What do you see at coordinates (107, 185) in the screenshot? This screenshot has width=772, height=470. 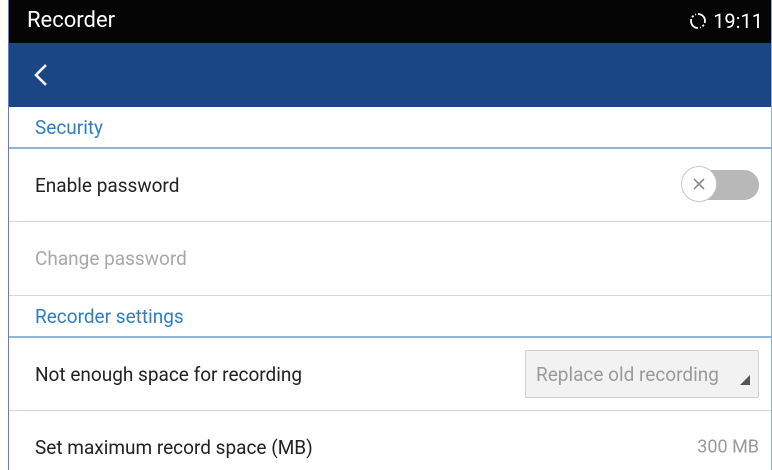 I see `enable-password-label: Enable password` at bounding box center [107, 185].